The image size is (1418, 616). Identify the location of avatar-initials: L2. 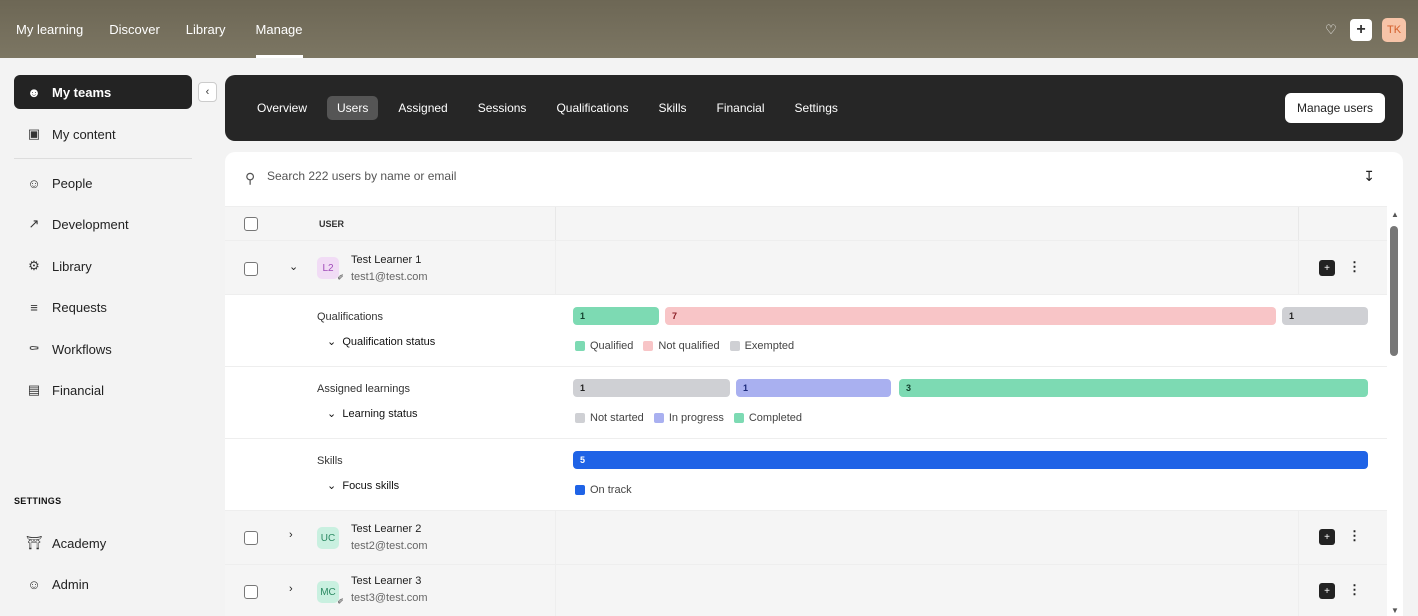
(328, 268).